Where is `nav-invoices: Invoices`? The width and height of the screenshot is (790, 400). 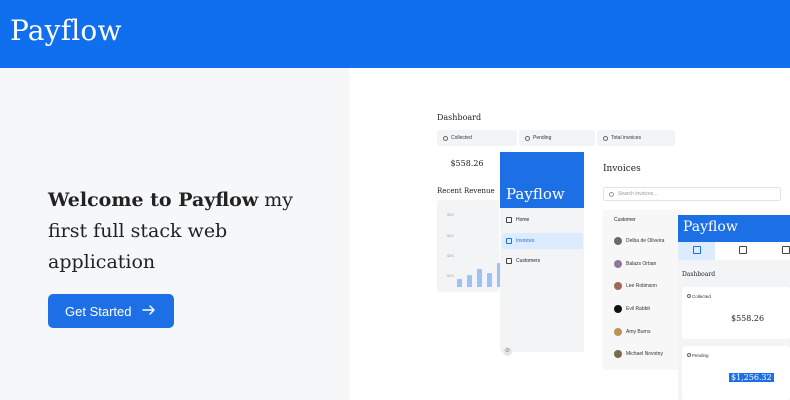
nav-invoices: Invoices is located at coordinates (542, 241).